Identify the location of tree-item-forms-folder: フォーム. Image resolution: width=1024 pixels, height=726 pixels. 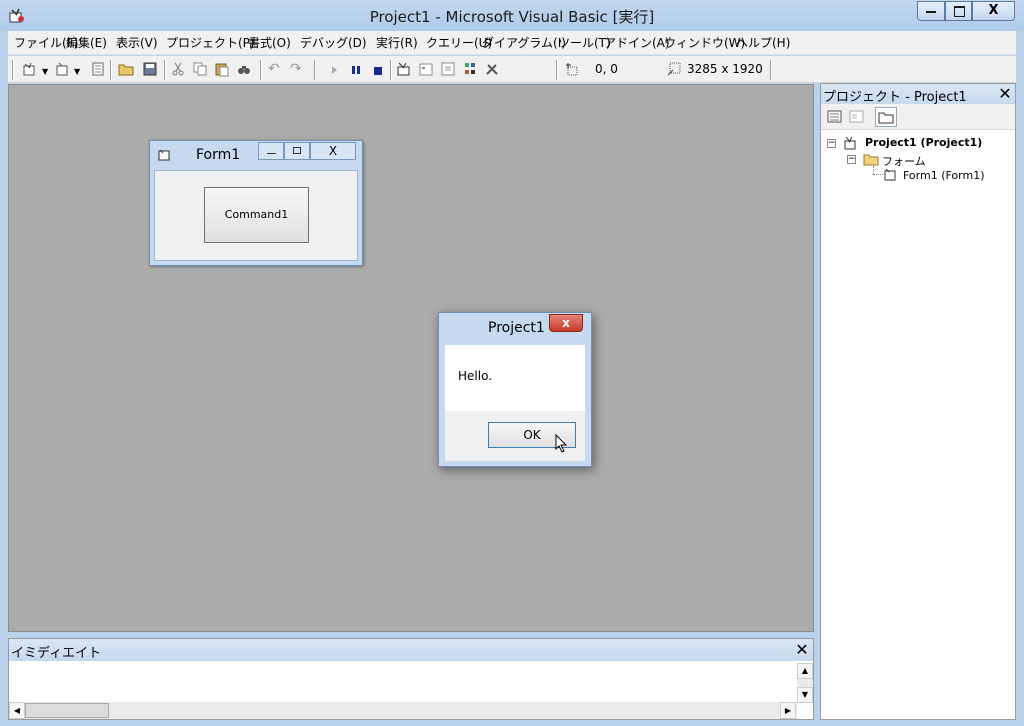
(904, 161).